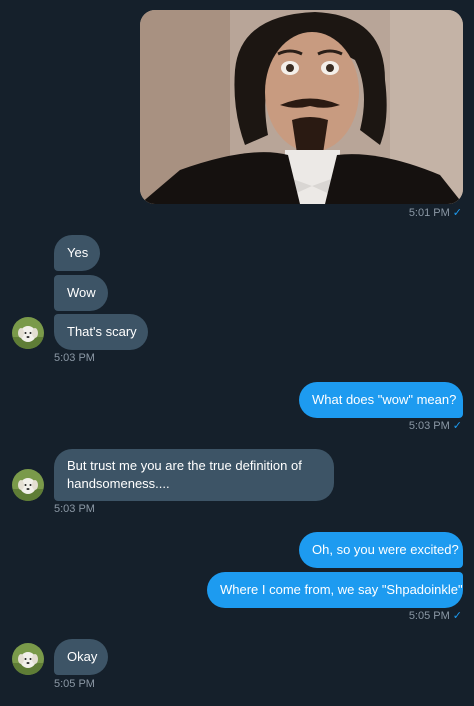 The height and width of the screenshot is (706, 474). I want to click on message-text: Yes, so click(78, 252).